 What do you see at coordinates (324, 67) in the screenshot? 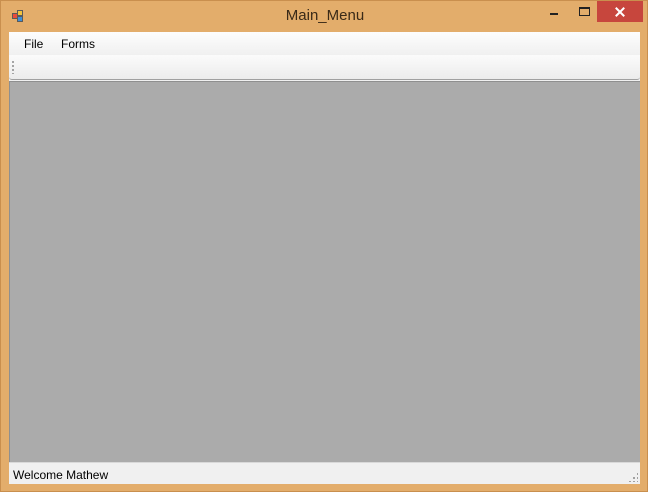
I see `tool-strip` at bounding box center [324, 67].